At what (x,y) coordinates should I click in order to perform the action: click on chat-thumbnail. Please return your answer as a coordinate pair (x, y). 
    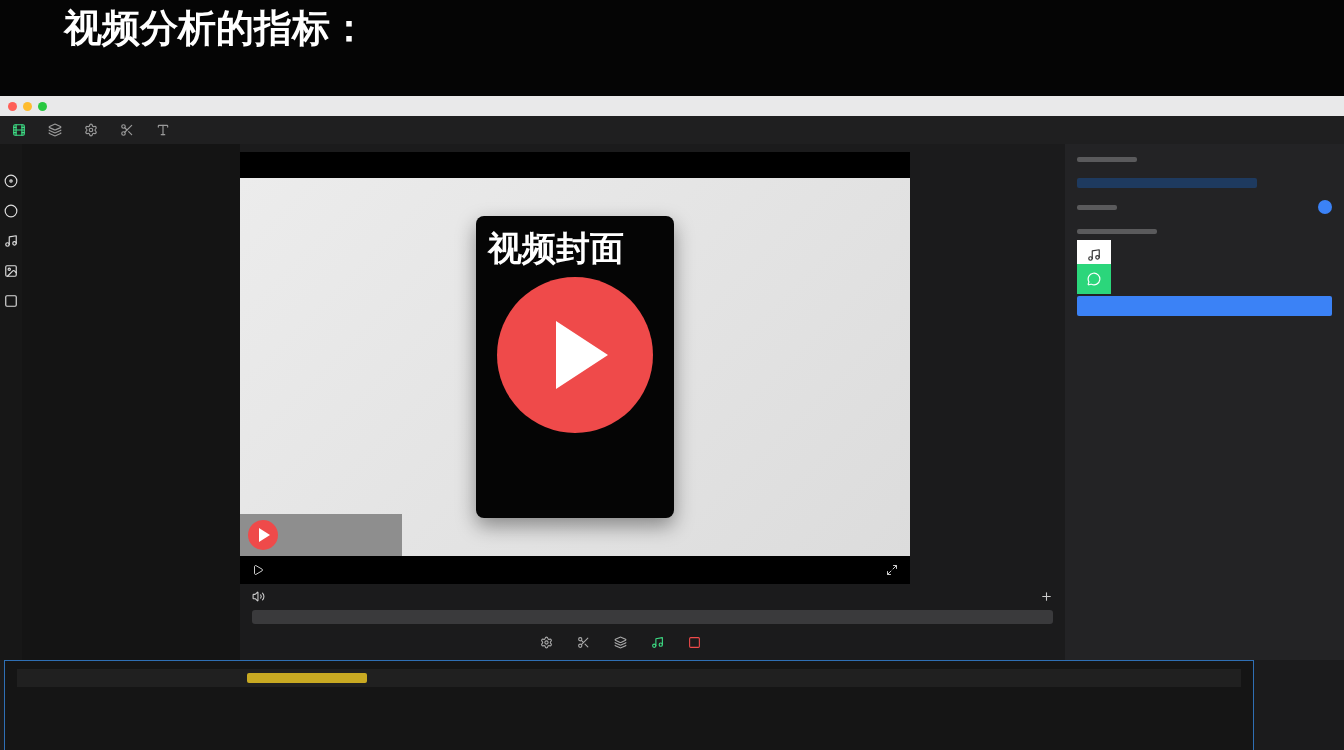
    Looking at the image, I should click on (1093, 279).